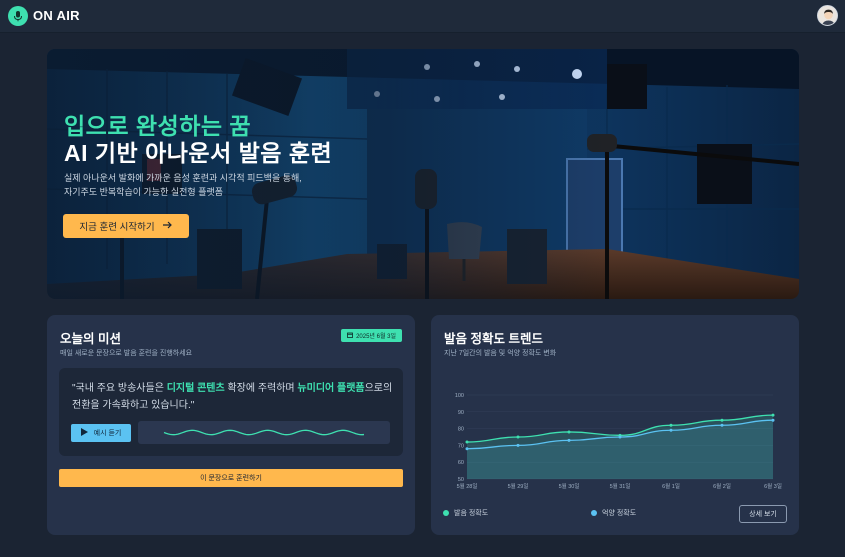 The height and width of the screenshot is (557, 845). Describe the element at coordinates (471, 513) in the screenshot. I see `legend-label: 발음 정확도` at that location.